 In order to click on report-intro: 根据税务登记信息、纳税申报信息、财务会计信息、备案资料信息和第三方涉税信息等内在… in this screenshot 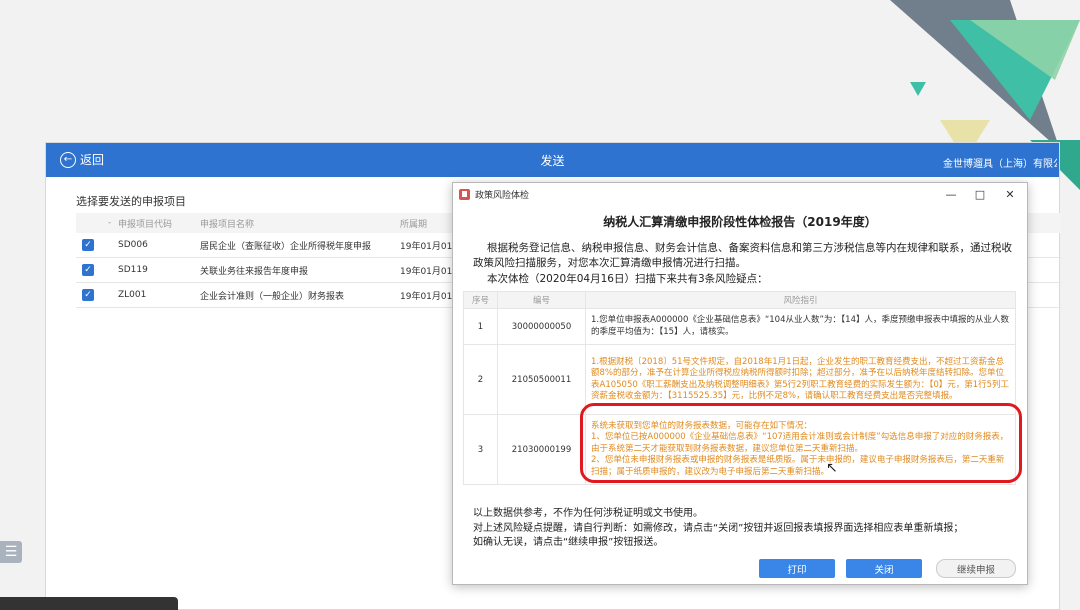, I will do `click(742, 255)`.